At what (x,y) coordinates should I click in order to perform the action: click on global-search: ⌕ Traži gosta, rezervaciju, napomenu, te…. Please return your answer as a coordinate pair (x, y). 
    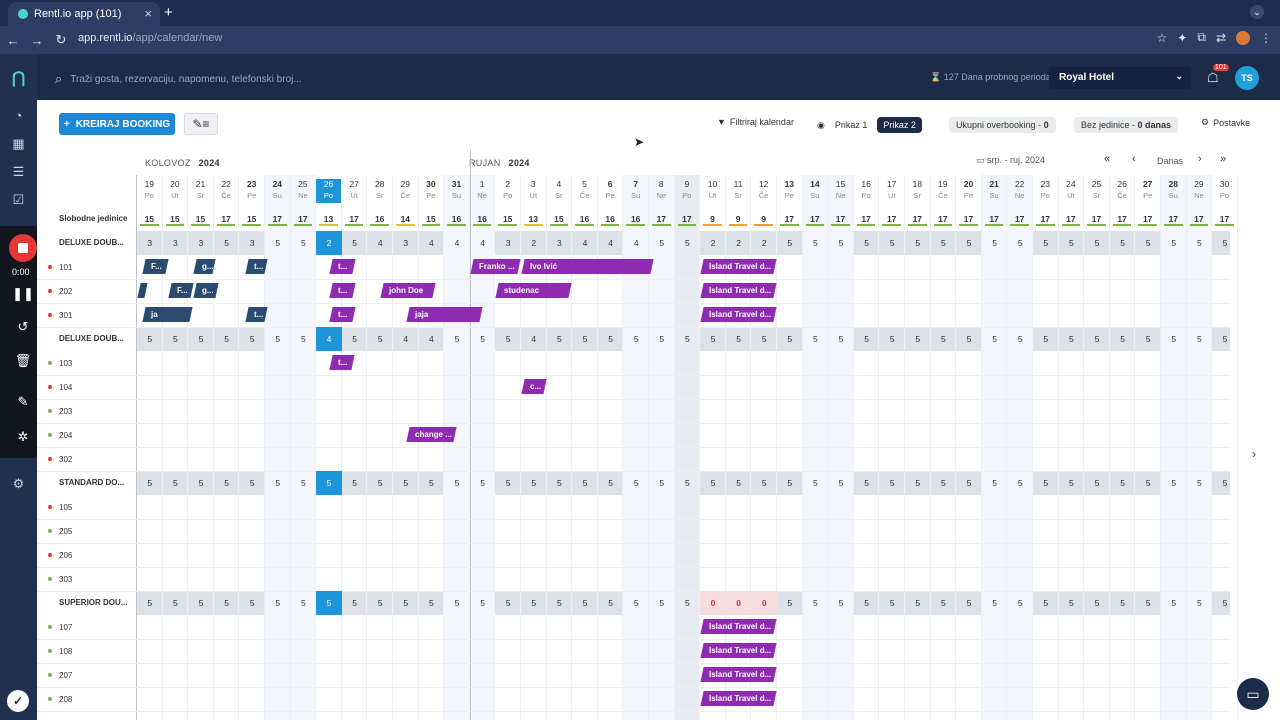
    Looking at the image, I should click on (178, 79).